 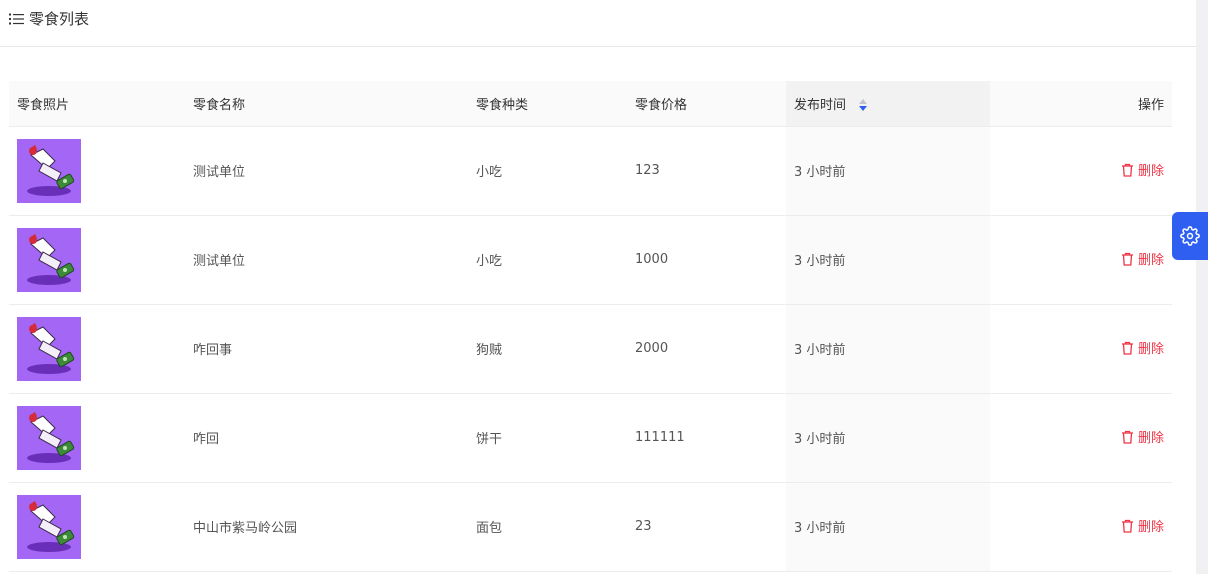 What do you see at coordinates (16, 19) in the screenshot?
I see `list-icon` at bounding box center [16, 19].